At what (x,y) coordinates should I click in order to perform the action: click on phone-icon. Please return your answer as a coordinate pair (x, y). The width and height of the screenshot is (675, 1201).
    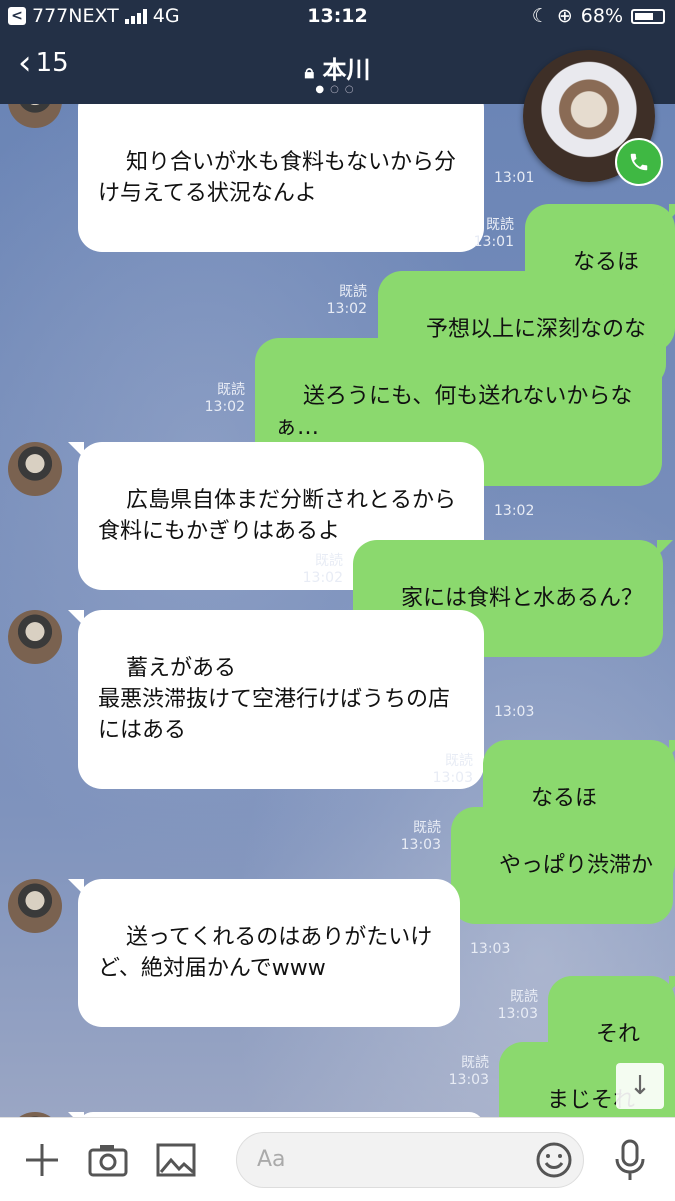
    Looking at the image, I should click on (639, 162).